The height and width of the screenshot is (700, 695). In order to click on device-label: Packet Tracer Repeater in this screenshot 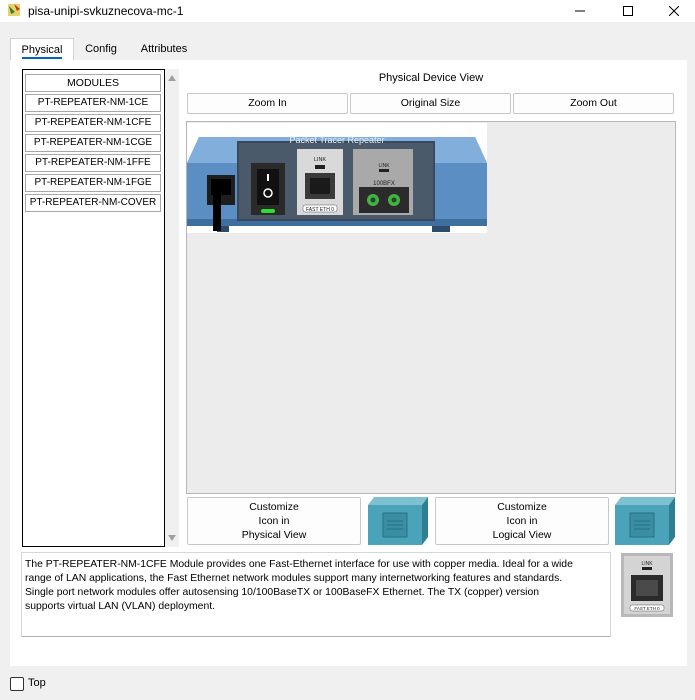, I will do `click(336, 140)`.